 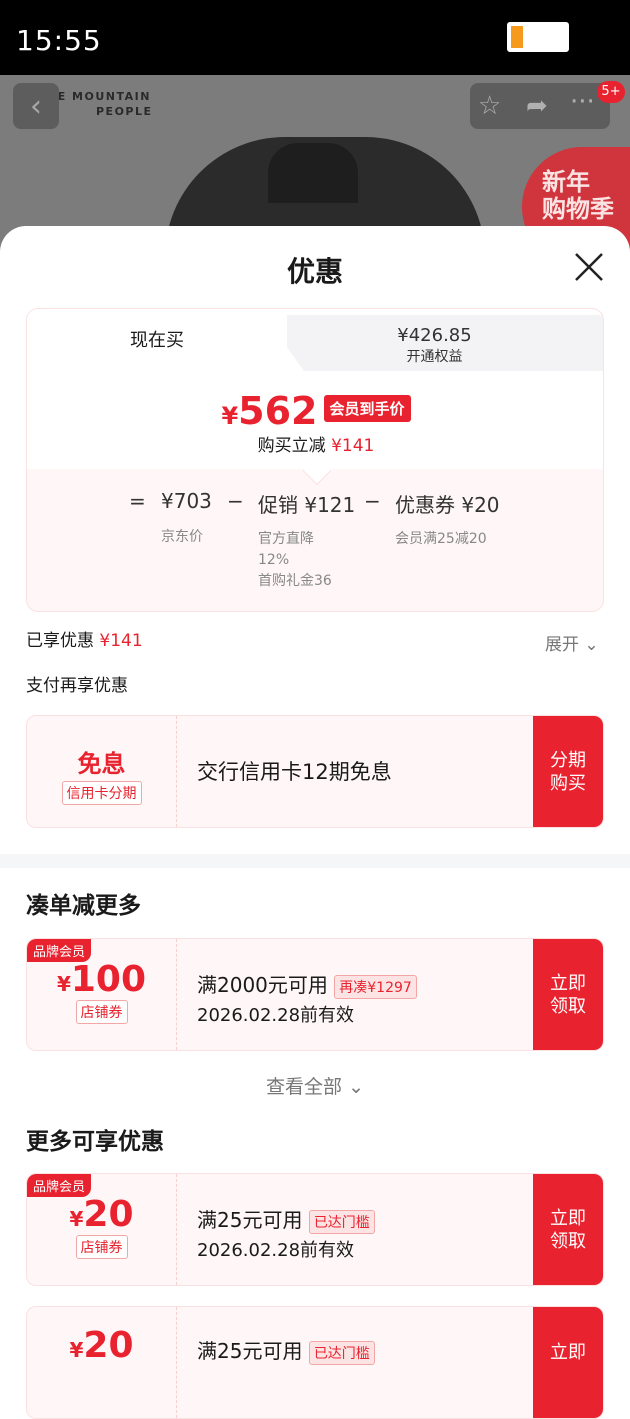 What do you see at coordinates (367, 408) in the screenshot?
I see `member-price-tag: 会员到手价` at bounding box center [367, 408].